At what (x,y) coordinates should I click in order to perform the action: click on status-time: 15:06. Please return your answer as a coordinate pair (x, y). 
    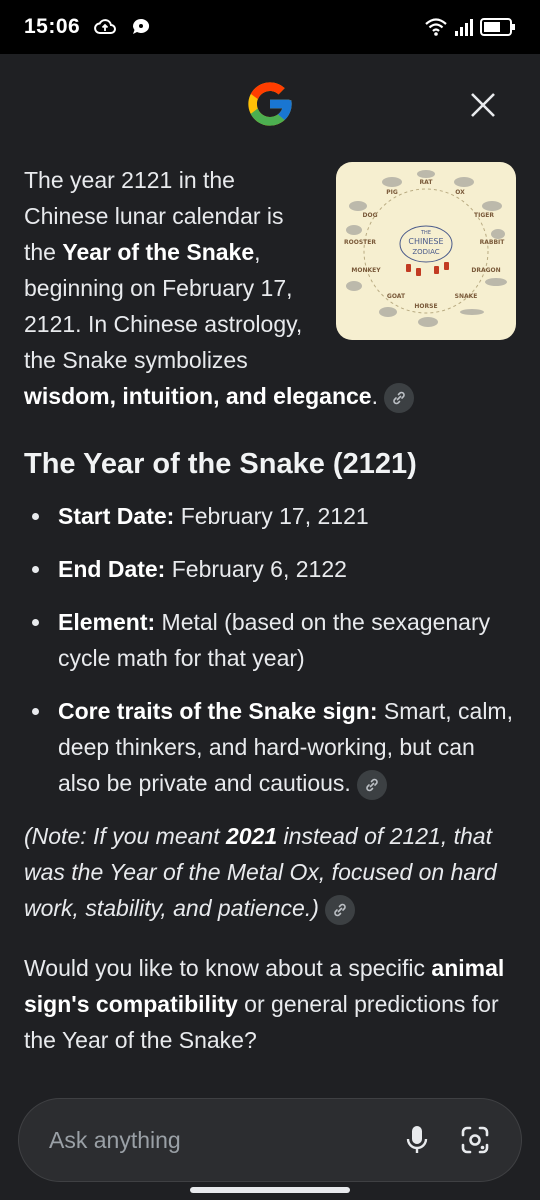
    Looking at the image, I should click on (52, 26).